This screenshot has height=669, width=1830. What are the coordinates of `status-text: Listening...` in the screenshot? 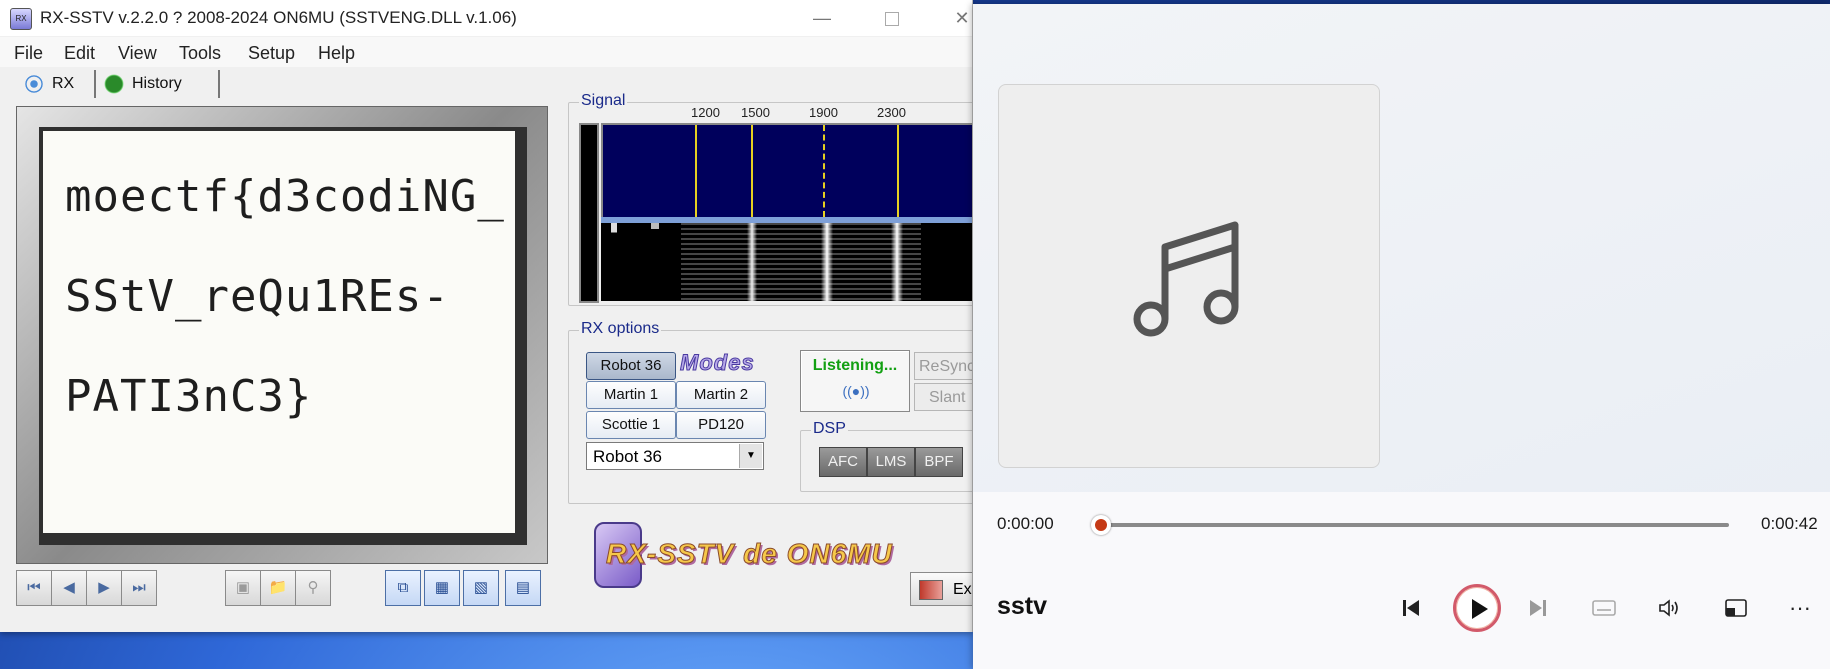 It's located at (855, 365).